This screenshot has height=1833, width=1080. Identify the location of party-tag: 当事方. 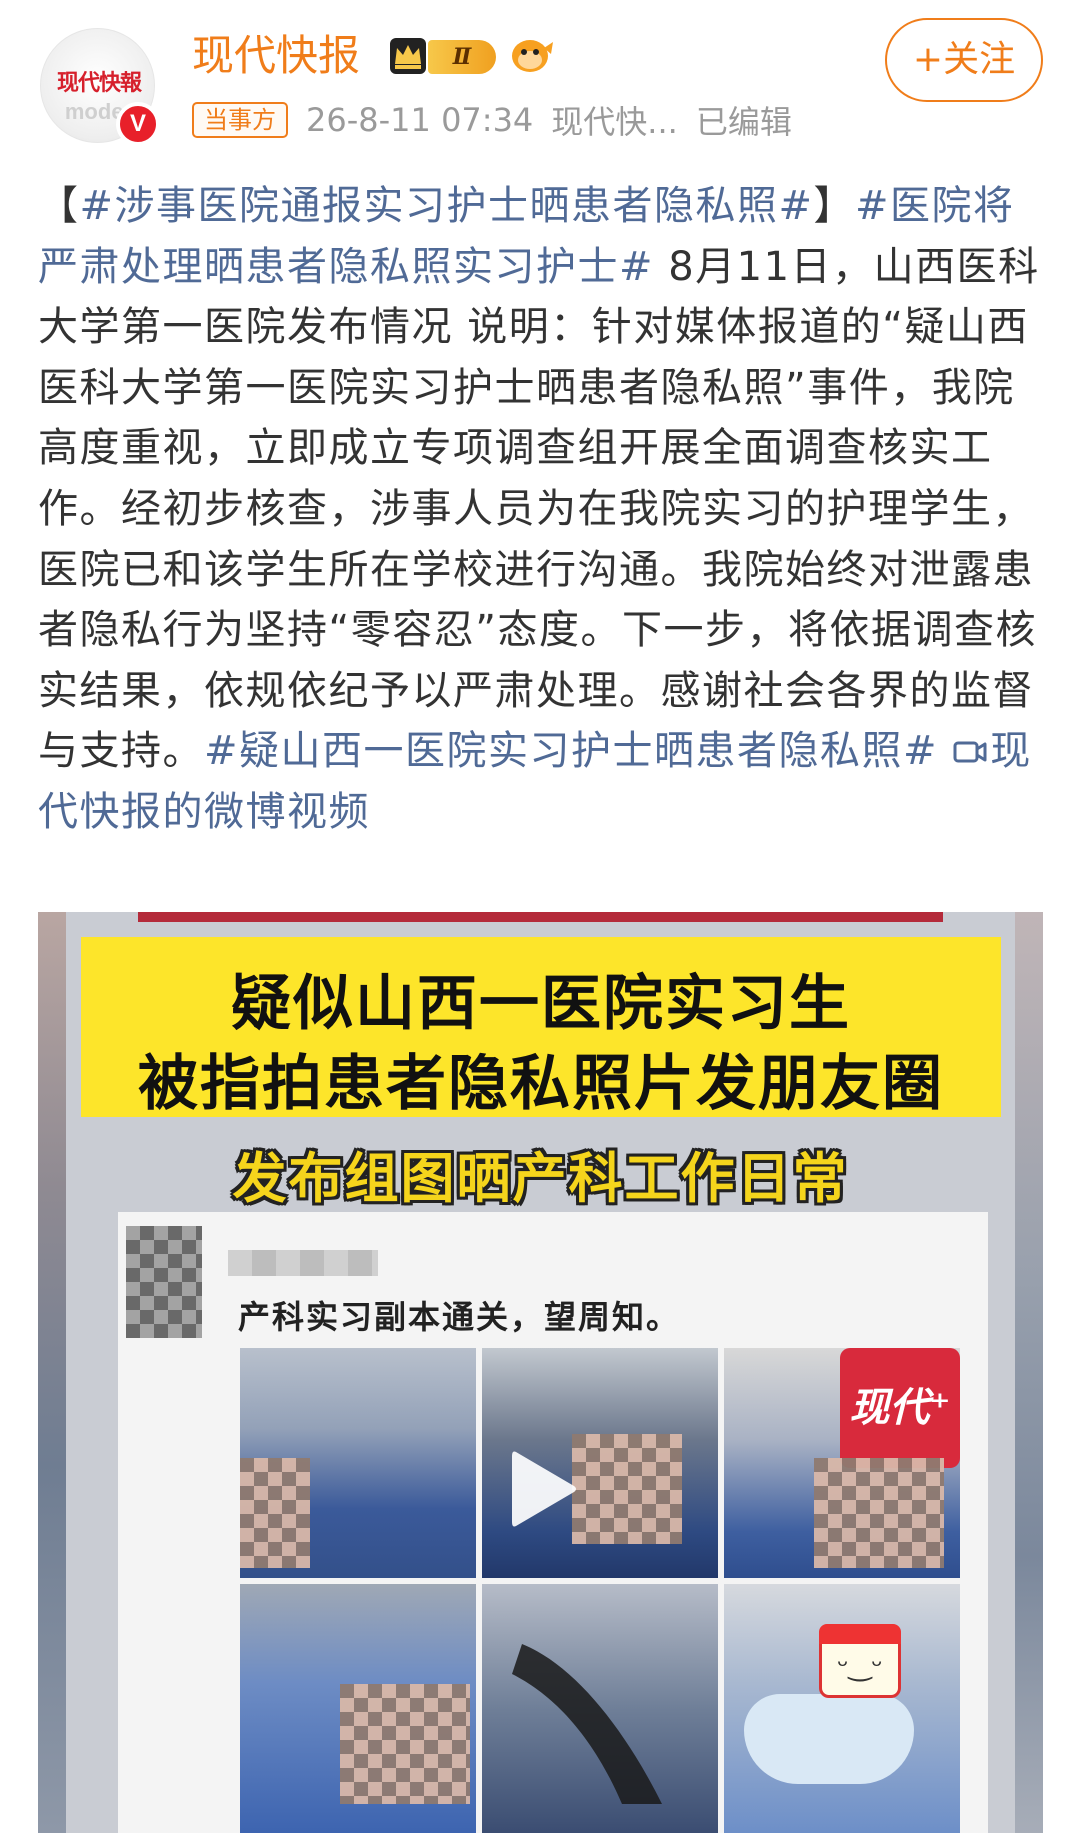
(240, 120).